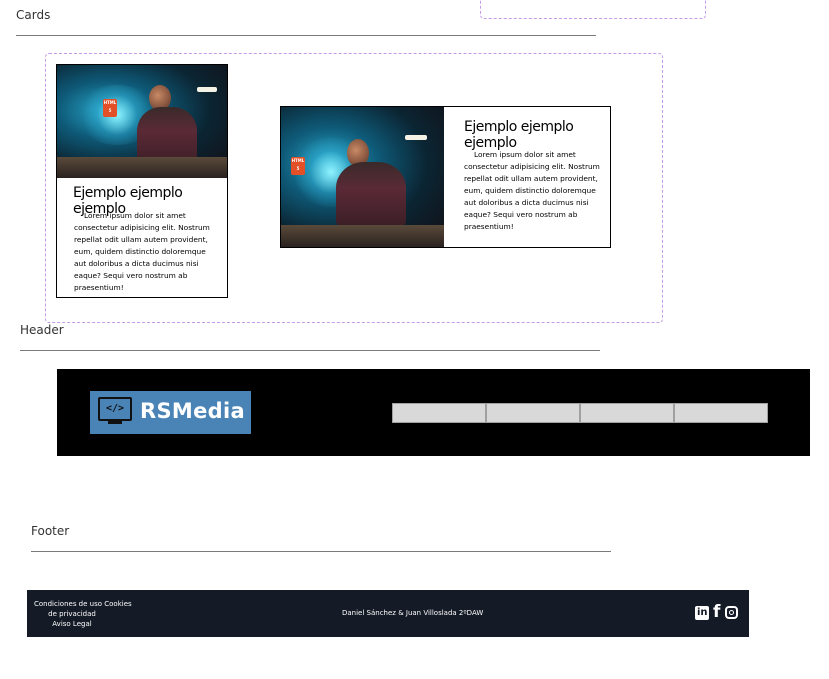  I want to click on section-divider-cards, so click(306, 35).